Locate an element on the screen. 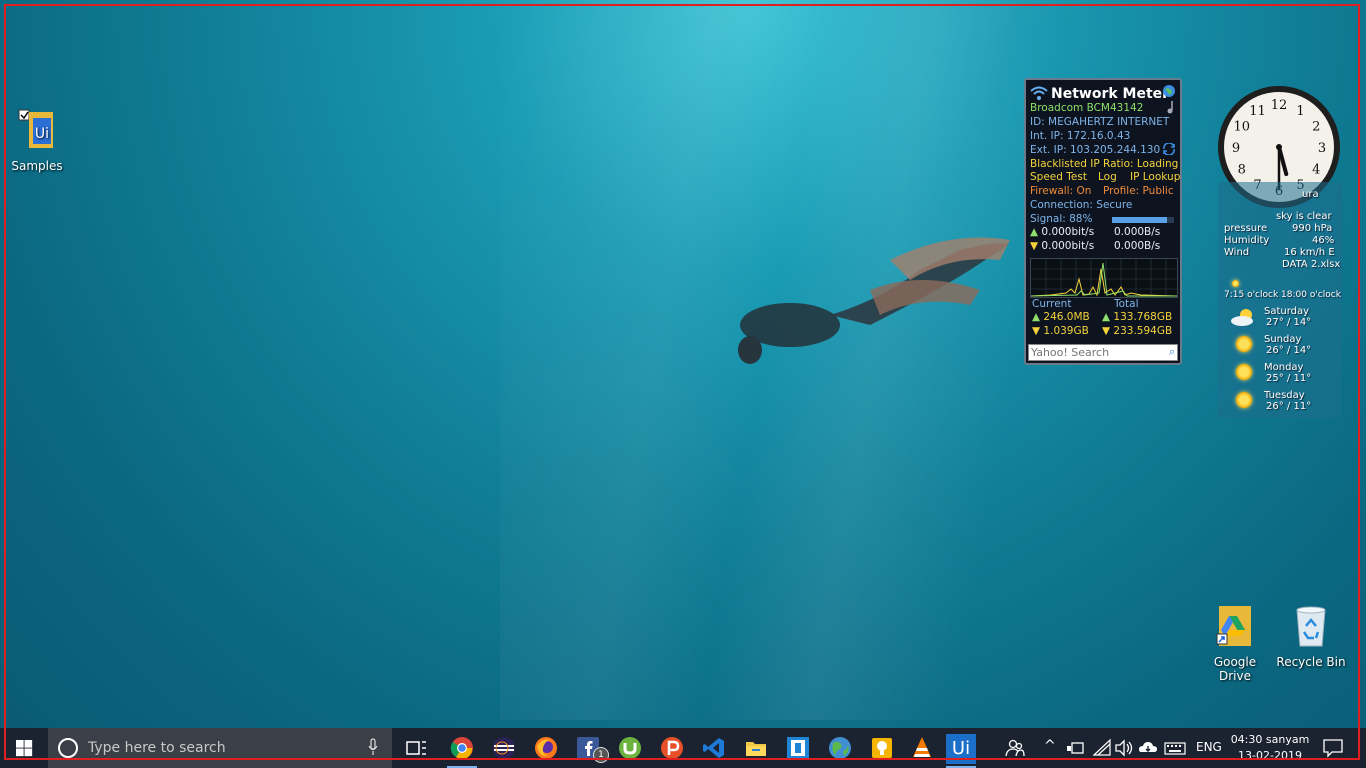 This screenshot has width=1366, height=768. globe-app-icon is located at coordinates (840, 748).